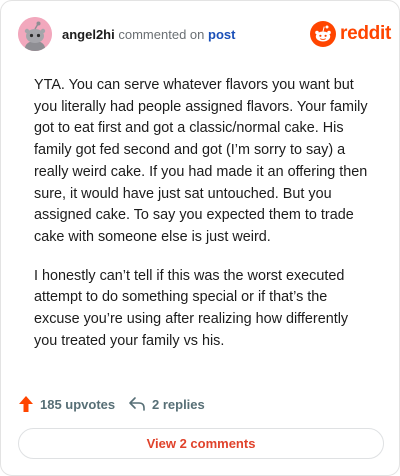 The image size is (400, 476). I want to click on reddit-wordmark: reddit, so click(365, 33).